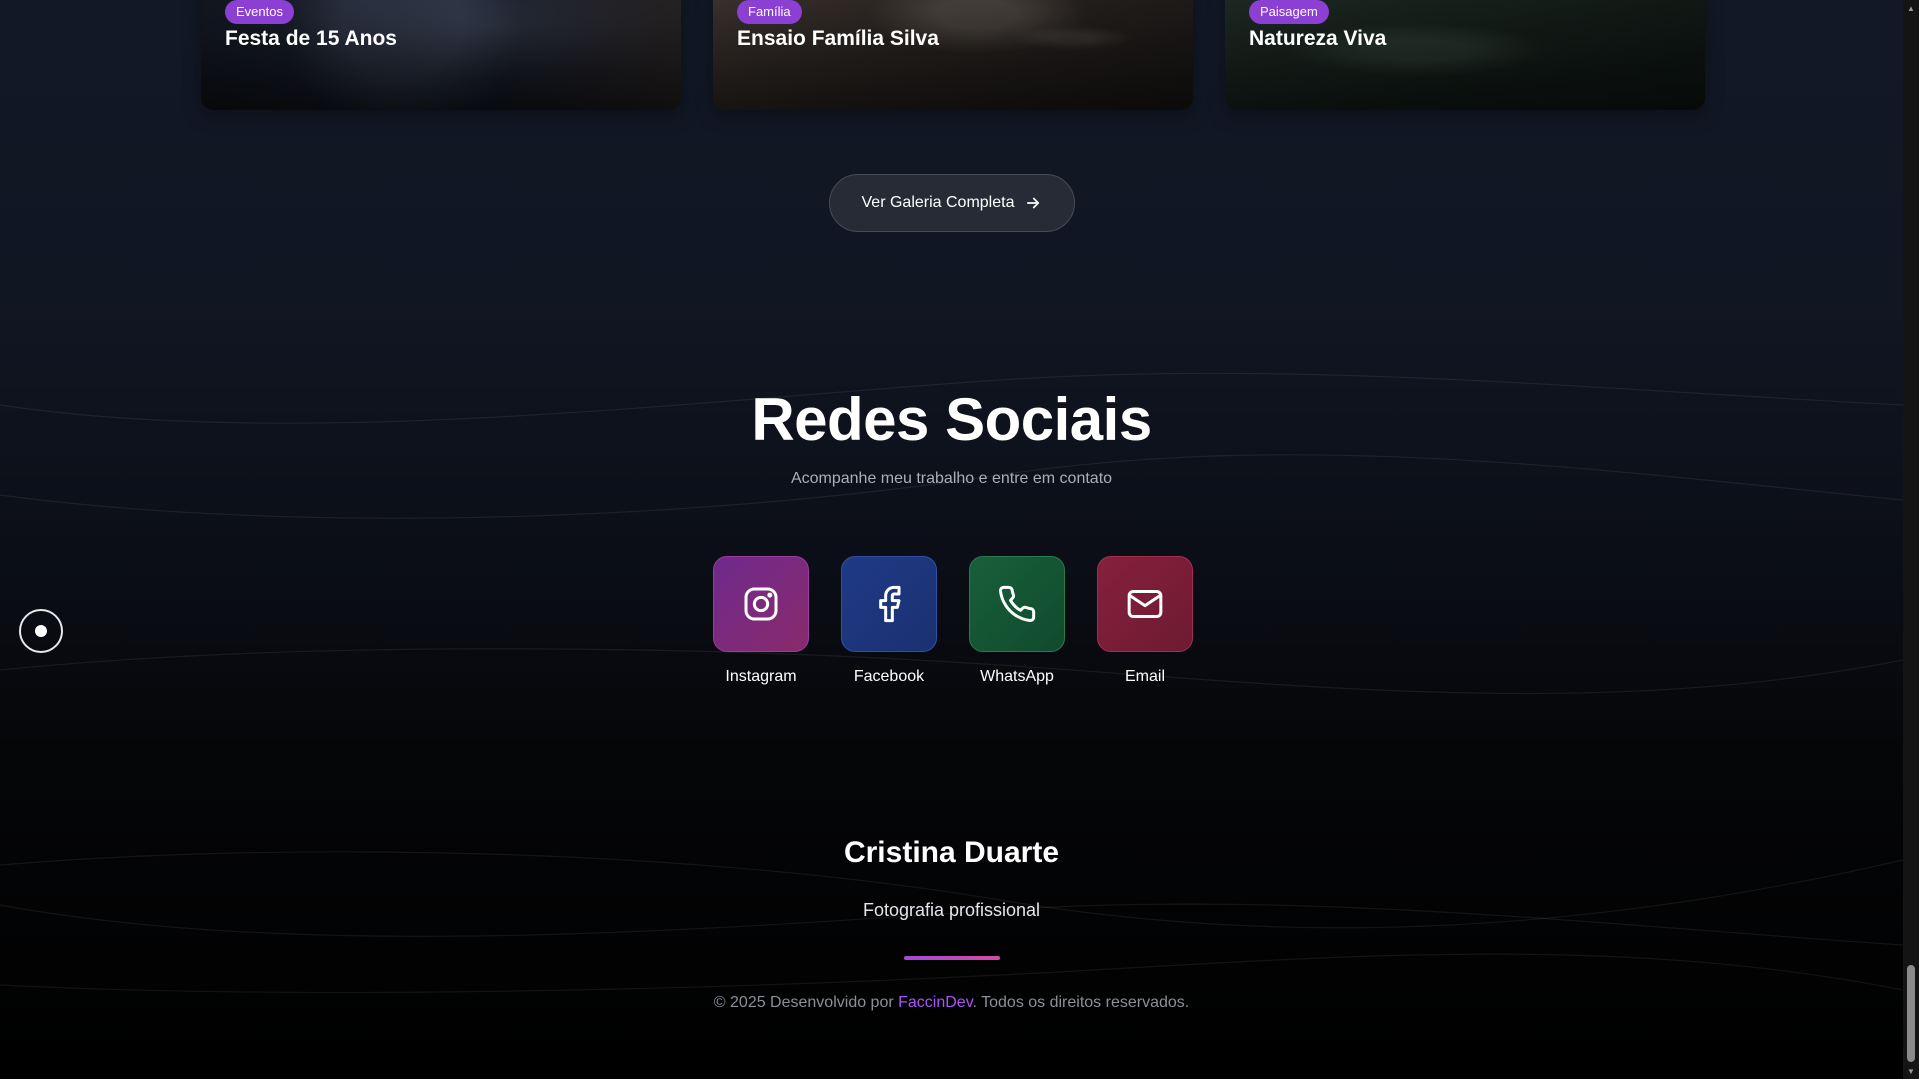 The height and width of the screenshot is (1079, 1919). I want to click on email-button, so click(1145, 604).